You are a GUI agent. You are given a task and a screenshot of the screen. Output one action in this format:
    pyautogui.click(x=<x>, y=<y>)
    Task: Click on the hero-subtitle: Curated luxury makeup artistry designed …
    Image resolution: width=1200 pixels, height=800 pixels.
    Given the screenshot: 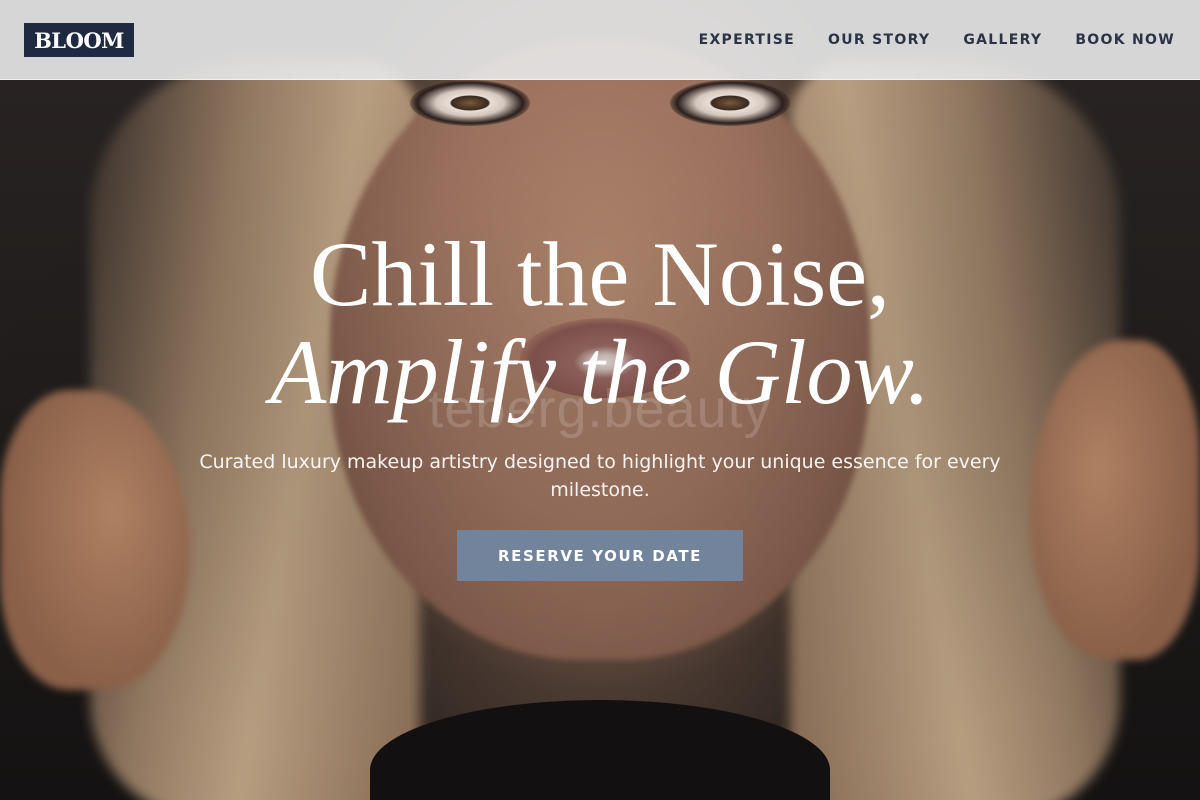 What is the action you would take?
    pyautogui.click(x=600, y=476)
    